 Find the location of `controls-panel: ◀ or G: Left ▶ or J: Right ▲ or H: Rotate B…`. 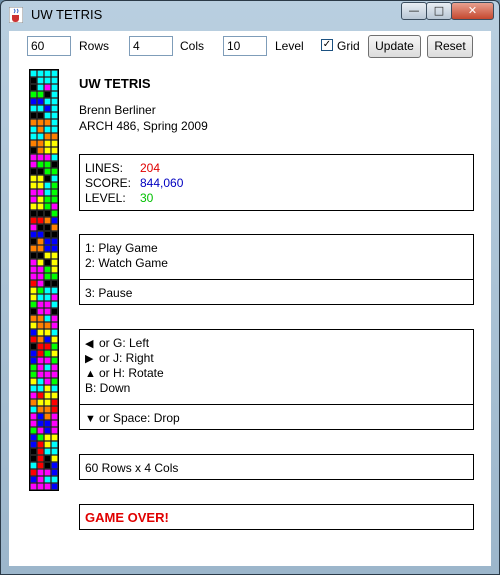

controls-panel: ◀ or G: Left ▶ or J: Right ▲ or H: Rotate B… is located at coordinates (276, 379).